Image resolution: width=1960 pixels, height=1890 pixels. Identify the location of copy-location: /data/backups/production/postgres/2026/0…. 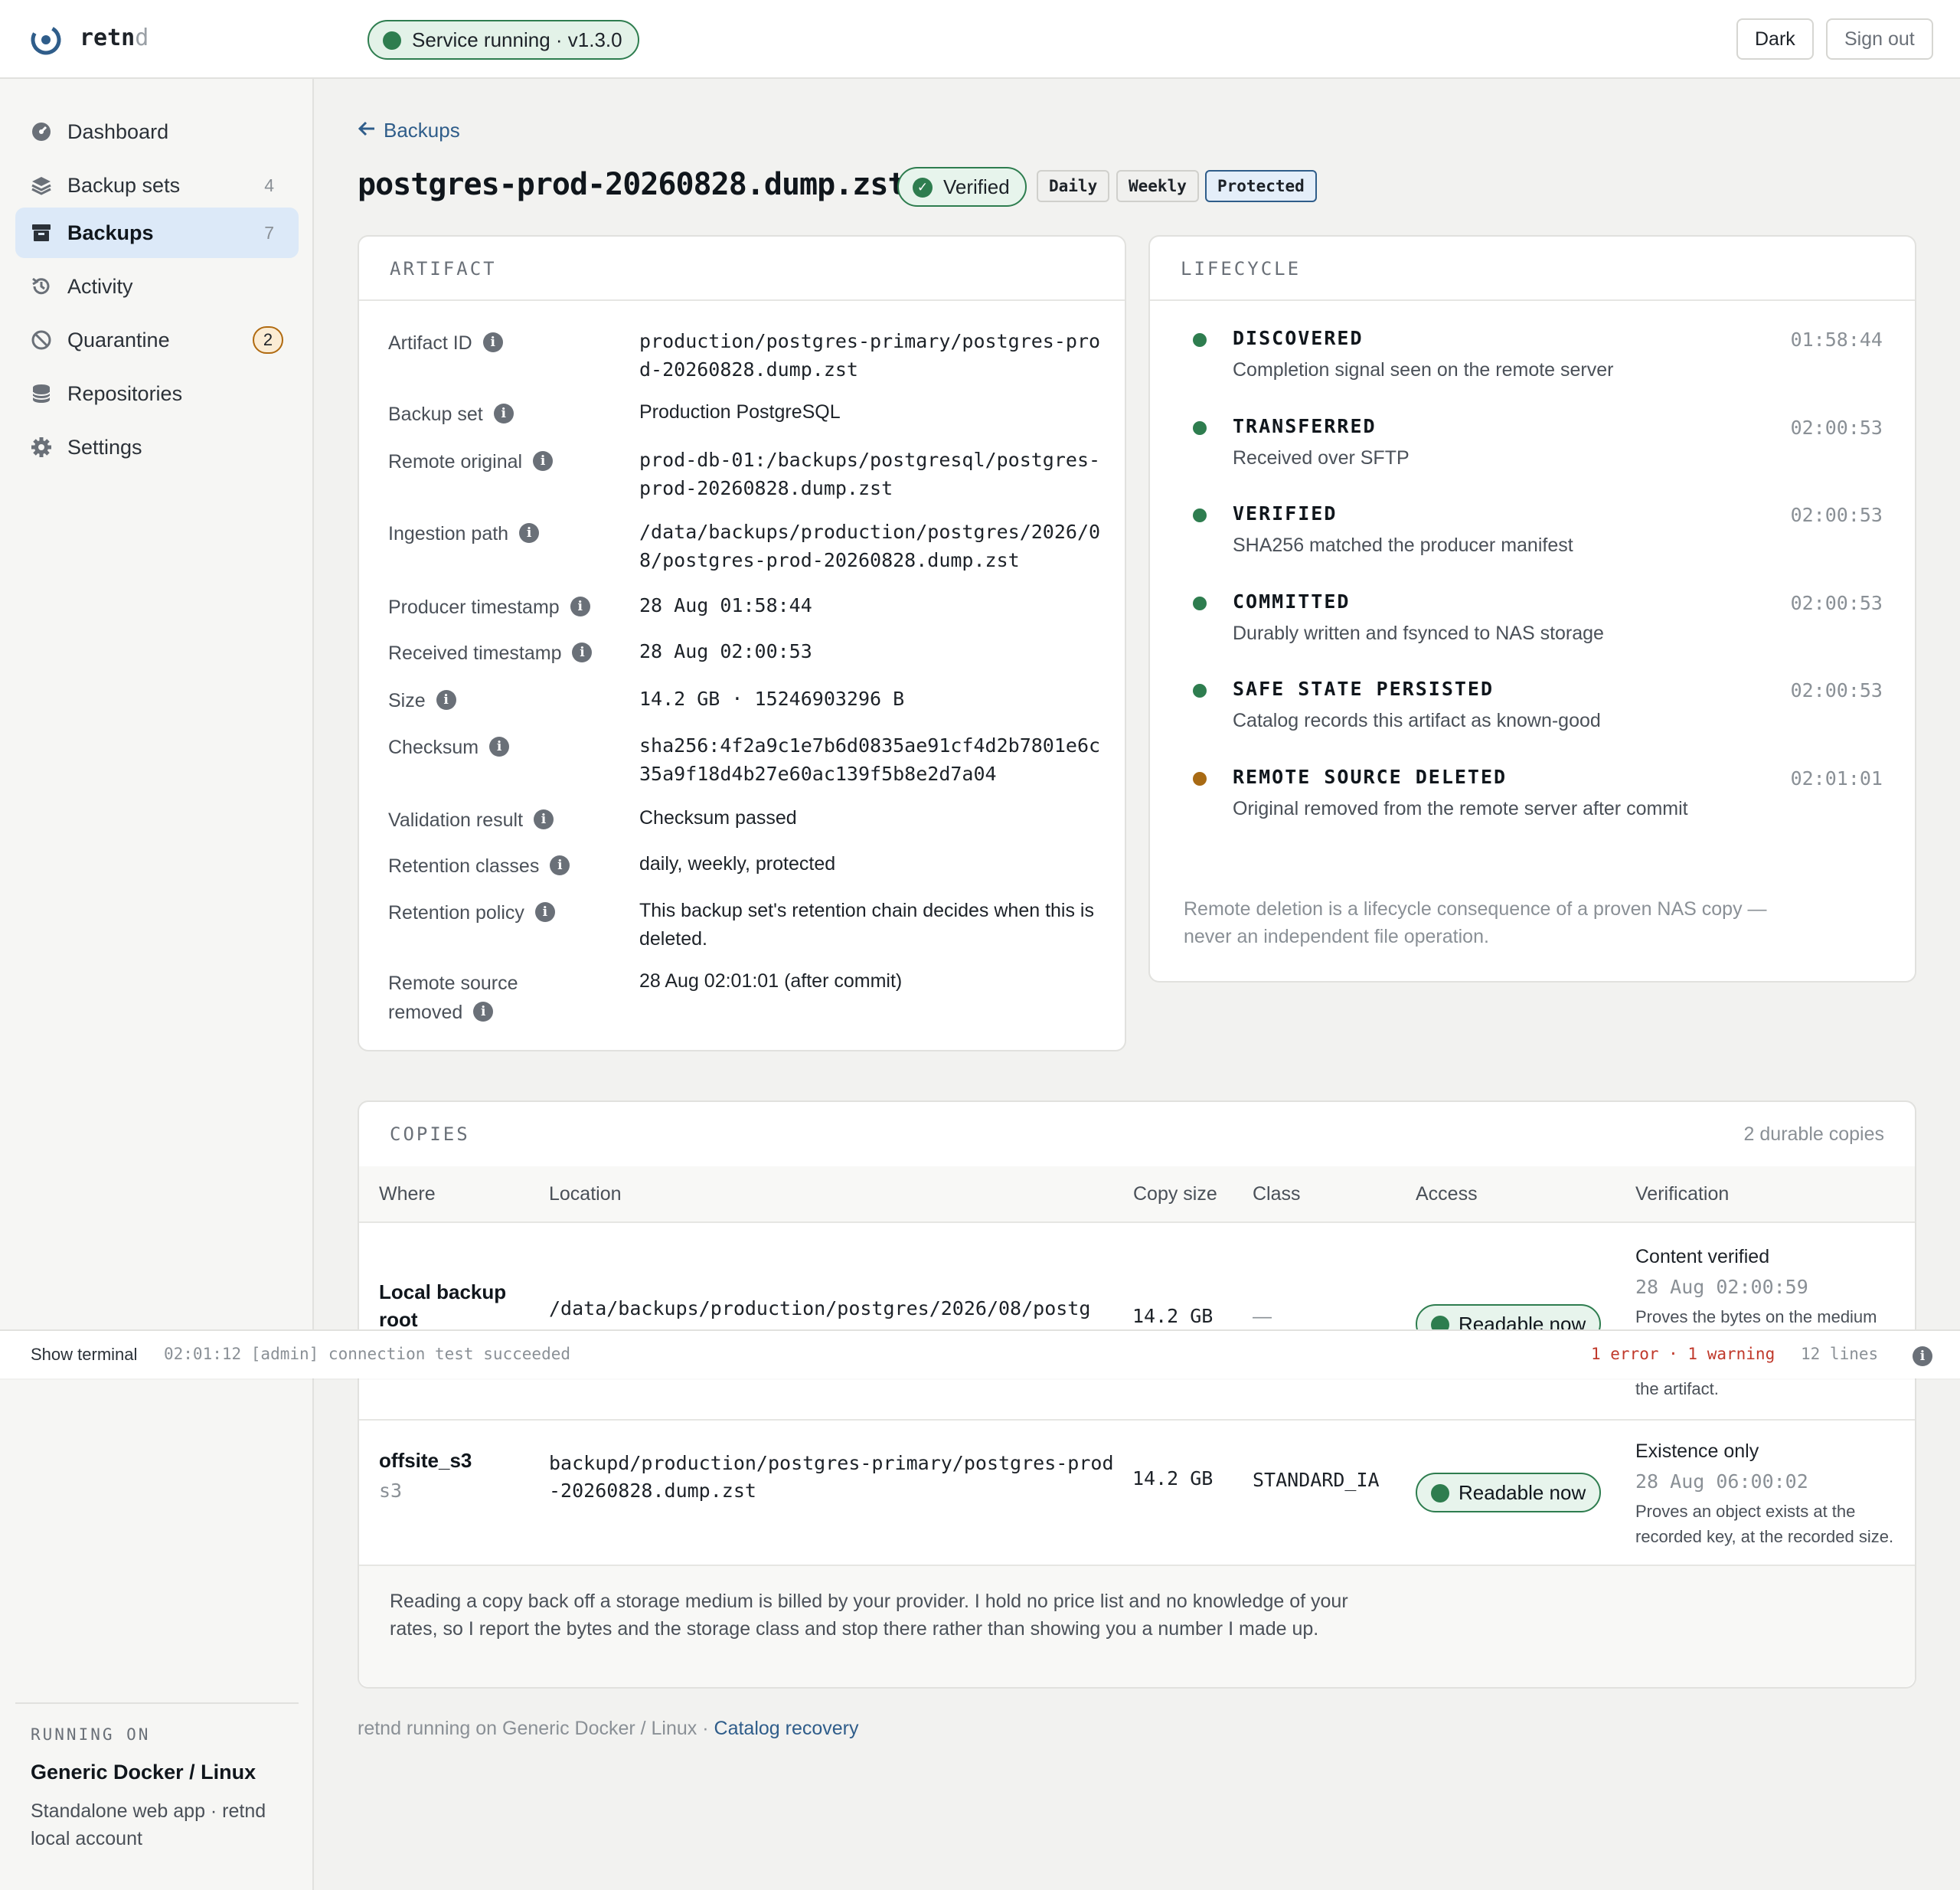
(820, 1308).